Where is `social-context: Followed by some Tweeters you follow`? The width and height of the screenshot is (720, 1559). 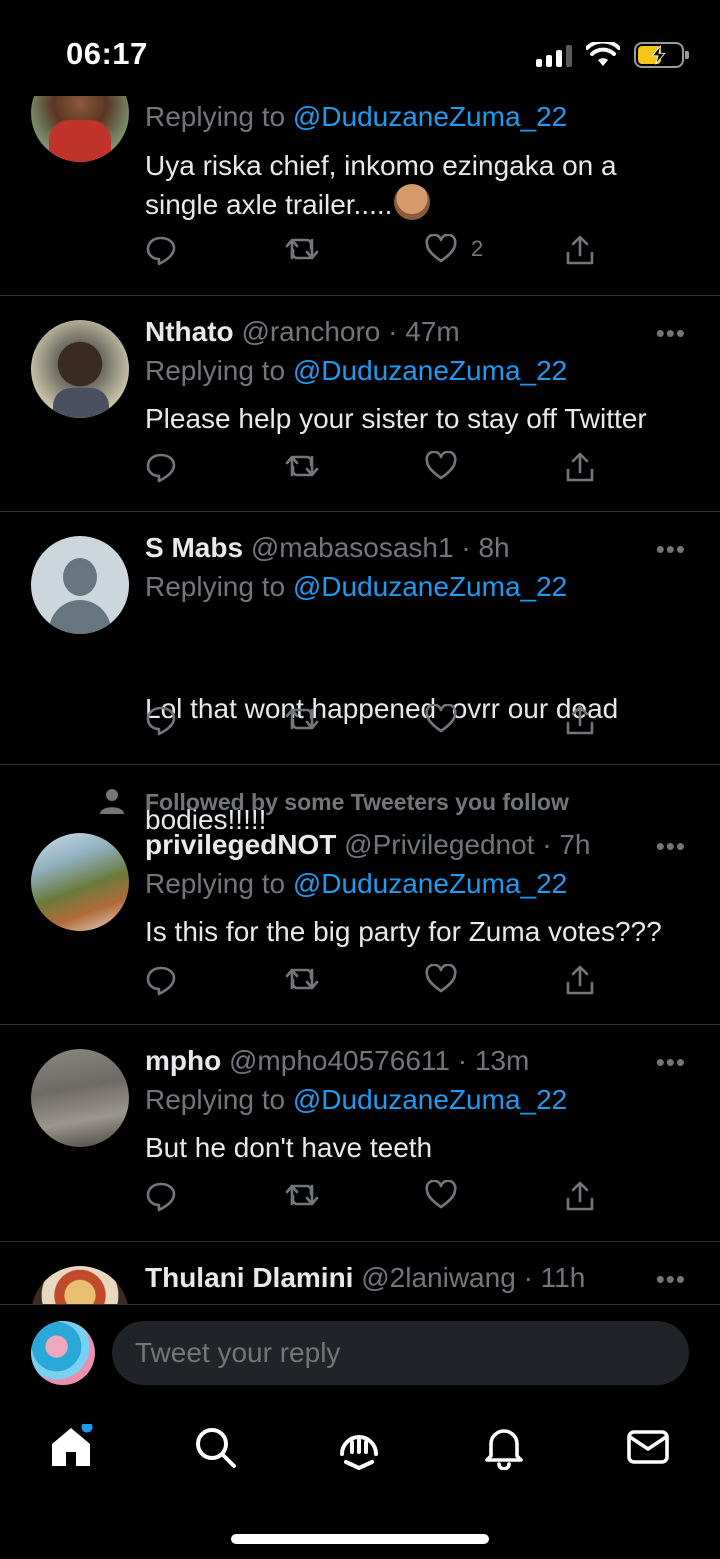 social-context: Followed by some Tweeters you follow is located at coordinates (357, 802).